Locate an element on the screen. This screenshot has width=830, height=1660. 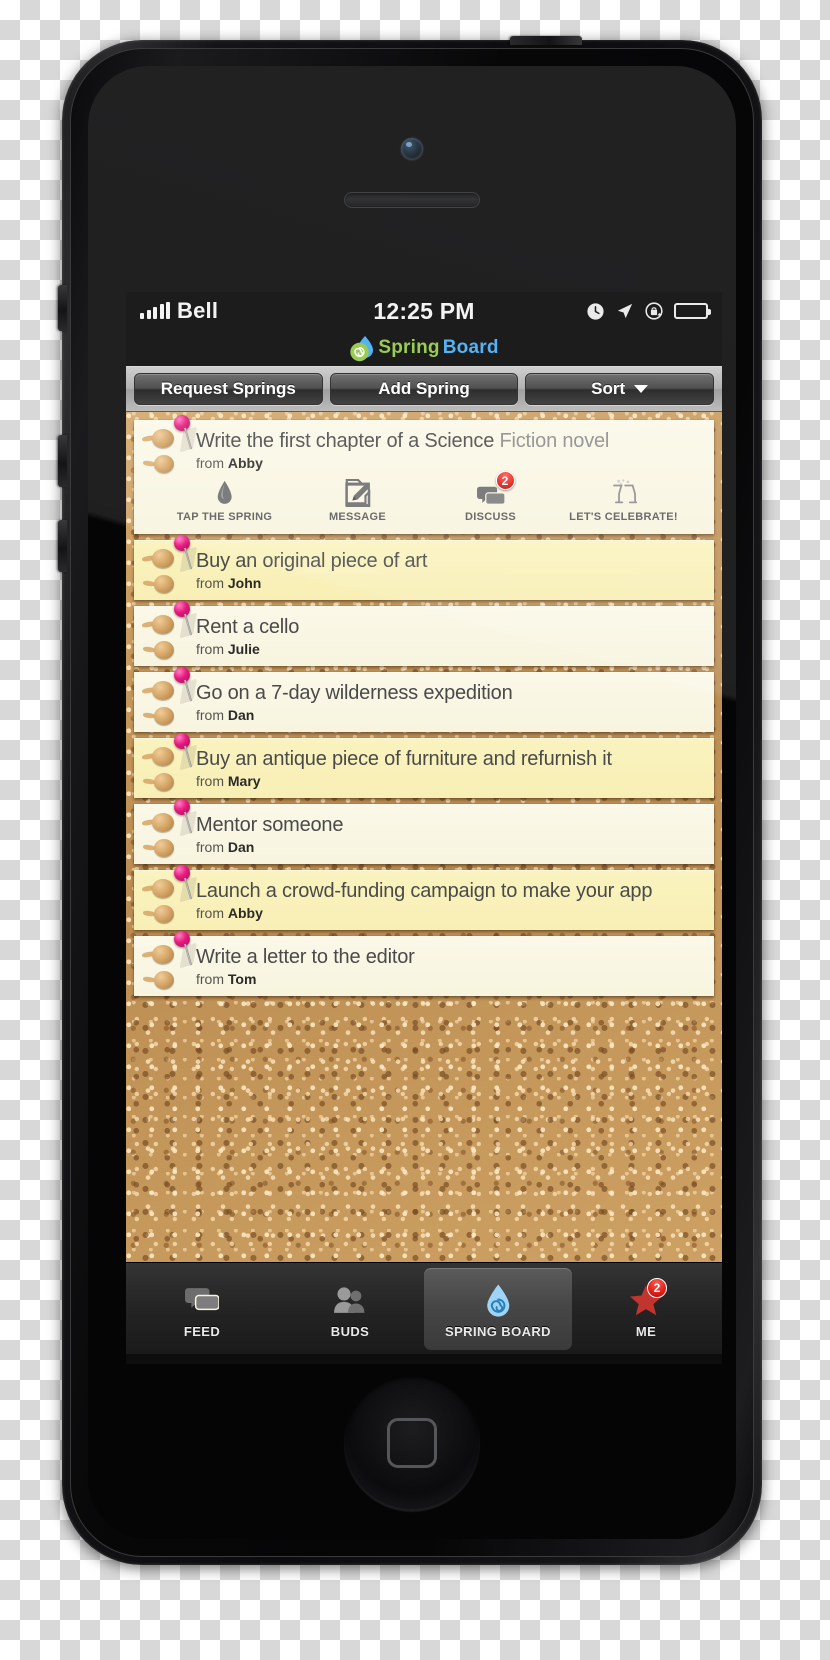
note-title: Go on a 7-day wilderness expedition is located at coordinates (448, 693).